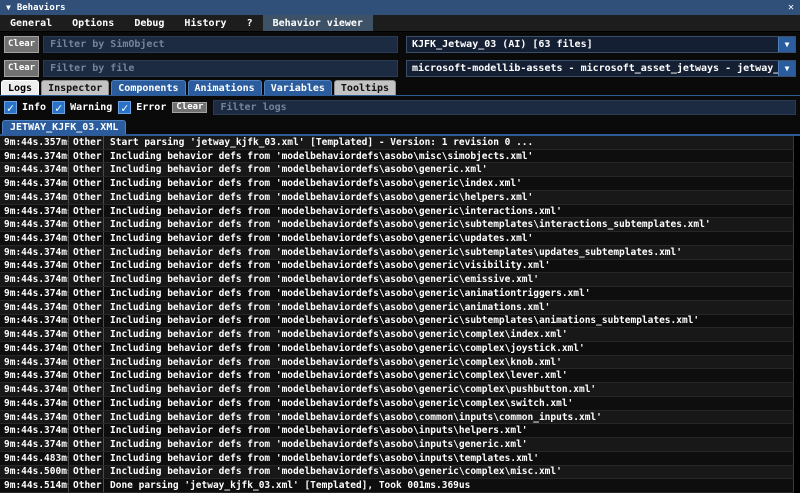 Image resolution: width=800 pixels, height=493 pixels. Describe the element at coordinates (601, 44) in the screenshot. I see `simobject-dropdown: KJFK_Jetway_03 (AI) [63 files] ▼` at that location.